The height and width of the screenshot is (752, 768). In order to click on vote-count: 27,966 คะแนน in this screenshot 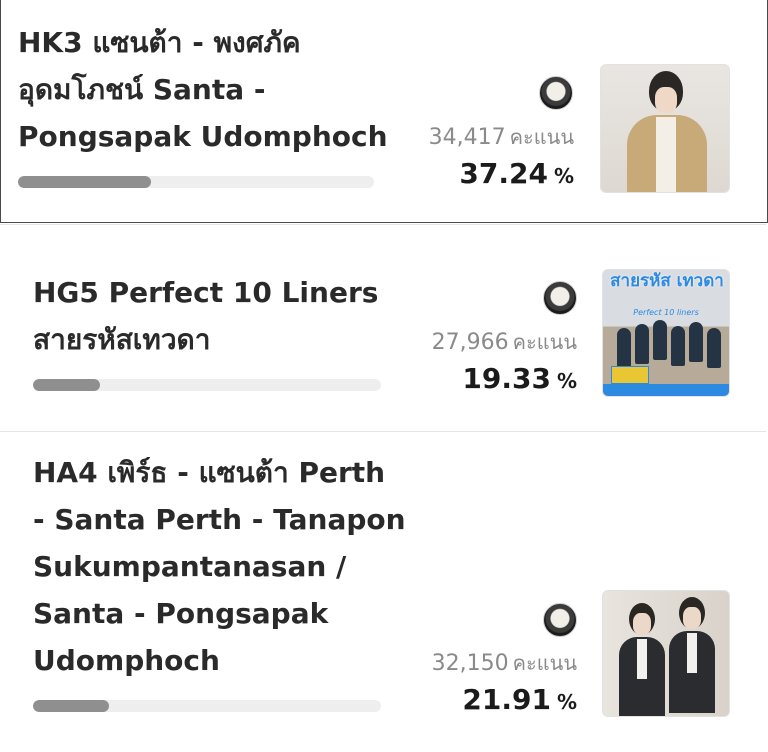, I will do `click(504, 342)`.